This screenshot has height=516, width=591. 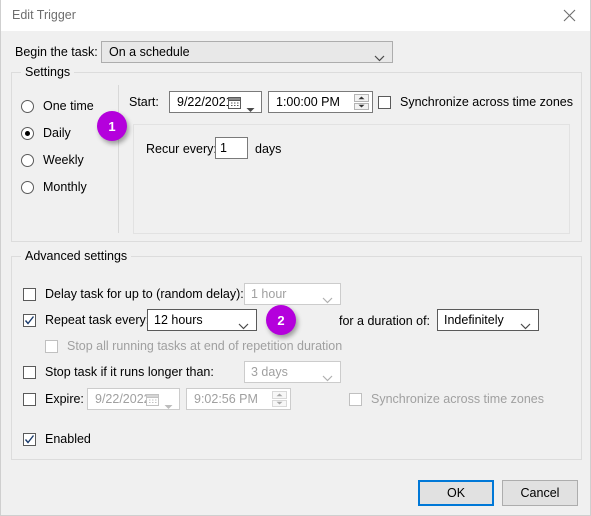 I want to click on checkbox-label: Repeat task every:, so click(x=97, y=320).